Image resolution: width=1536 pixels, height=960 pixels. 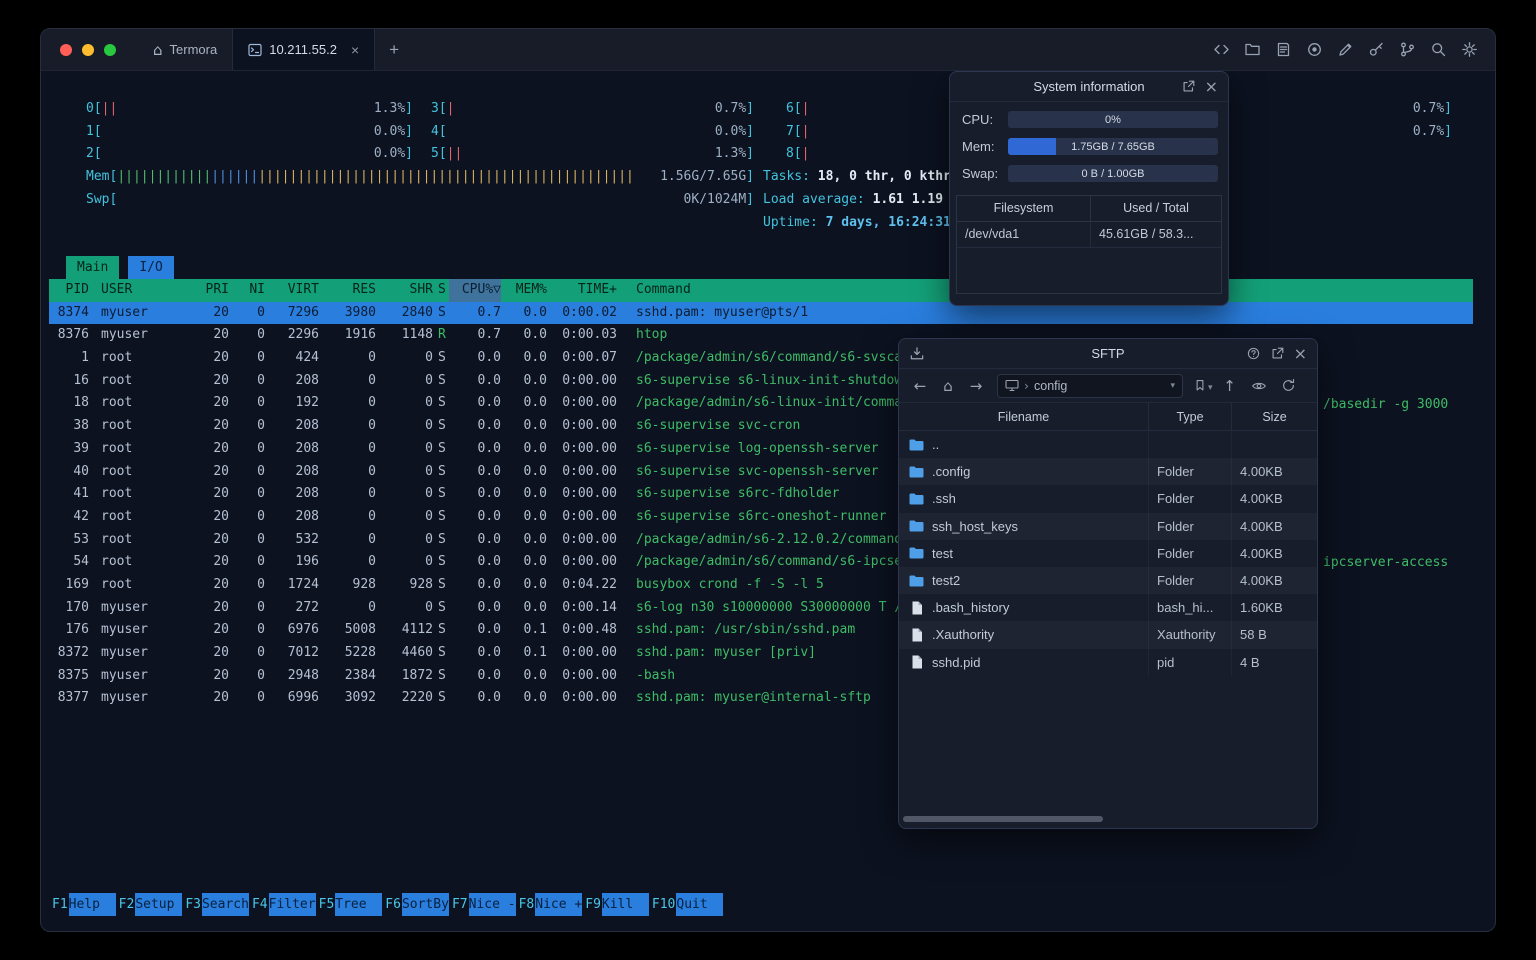 I want to click on file-name: .Xauthority, so click(x=963, y=635).